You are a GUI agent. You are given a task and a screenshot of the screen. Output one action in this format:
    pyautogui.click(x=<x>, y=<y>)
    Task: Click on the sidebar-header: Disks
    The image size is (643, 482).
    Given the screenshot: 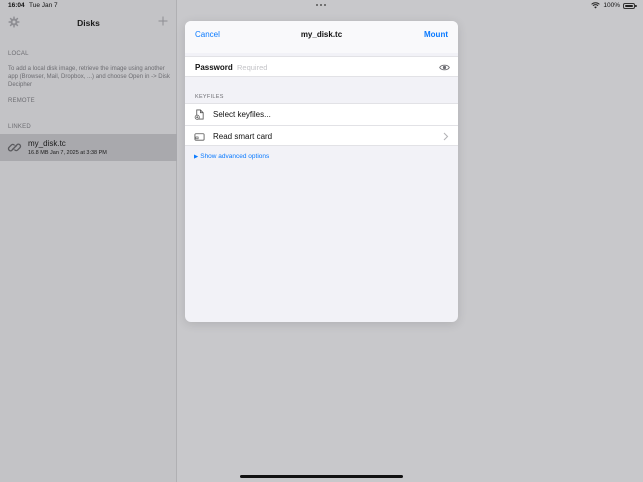 What is the action you would take?
    pyautogui.click(x=88, y=24)
    